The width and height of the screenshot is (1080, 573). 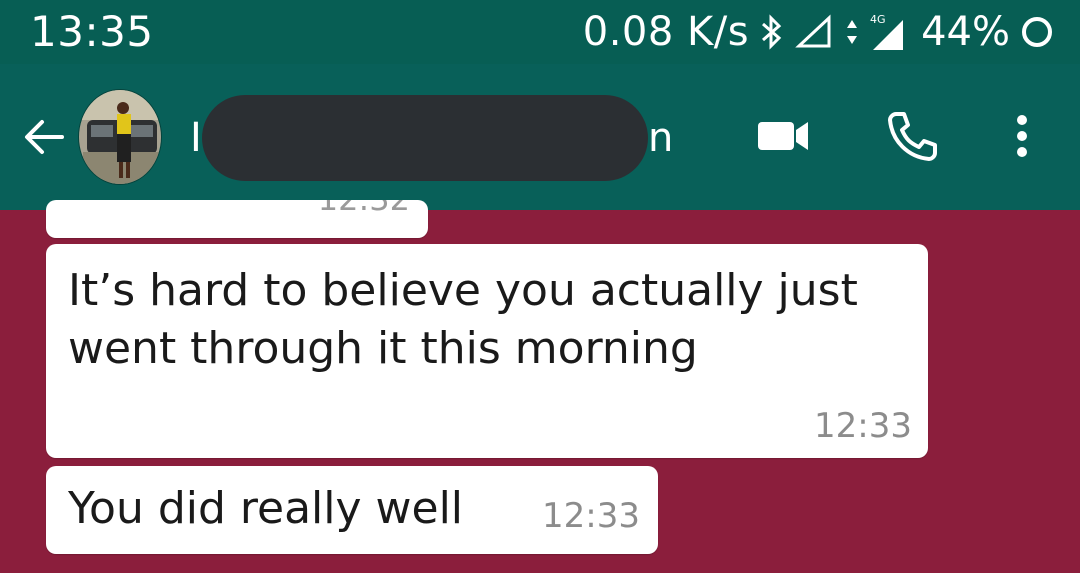 I want to click on redaction-bar, so click(x=425, y=138).